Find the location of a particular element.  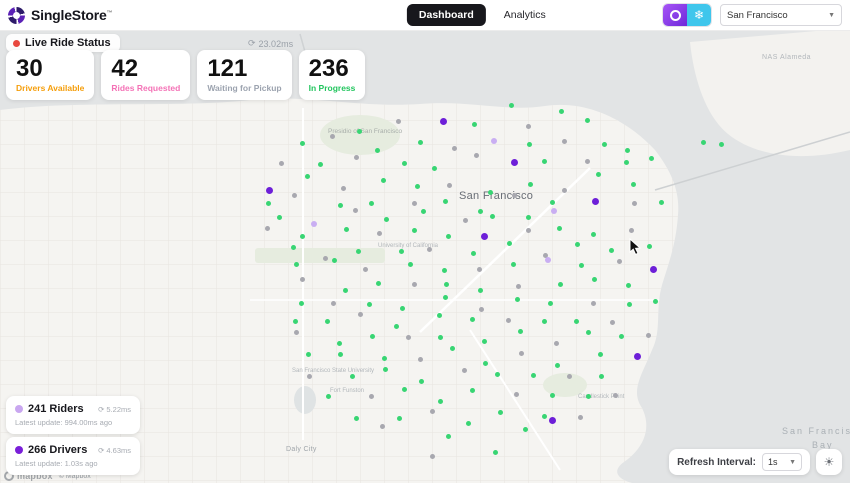

singlestore-logo-icon is located at coordinates (16, 15).